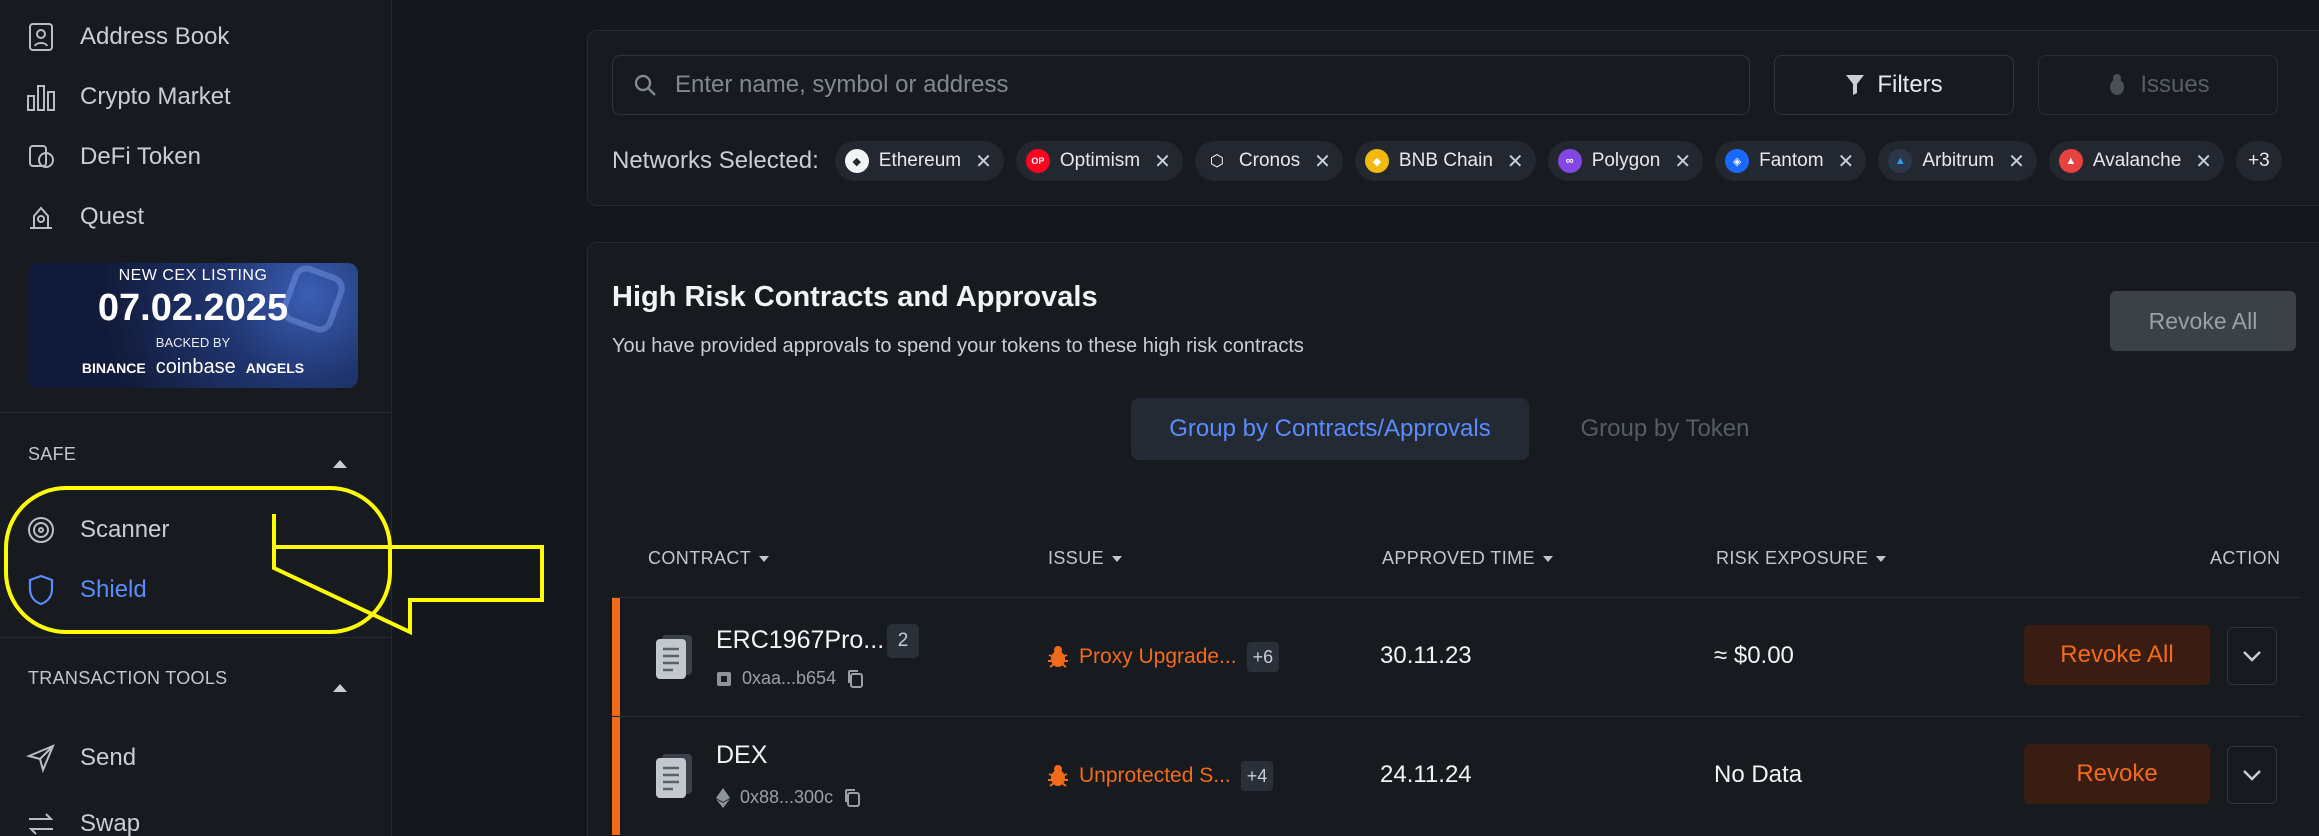 The height and width of the screenshot is (836, 2319). What do you see at coordinates (1910, 84) in the screenshot?
I see `filters-button-label: Filters` at bounding box center [1910, 84].